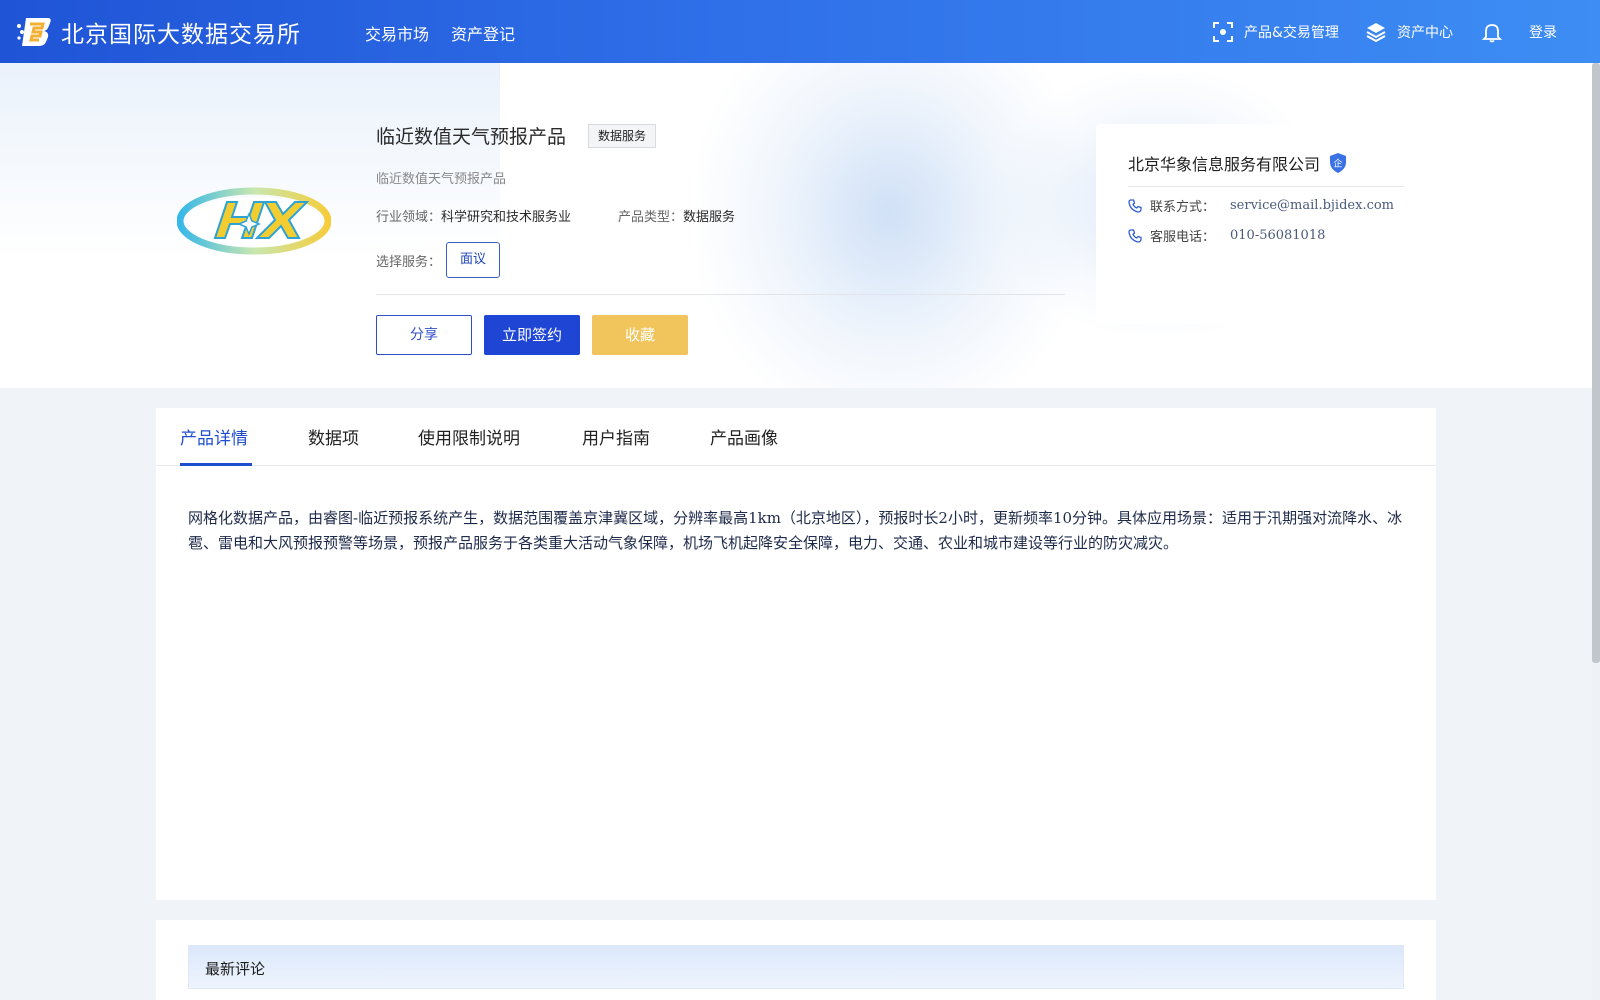 The image size is (1600, 1000). I want to click on product-type-field: 产品类型：数据服务, so click(676, 215).